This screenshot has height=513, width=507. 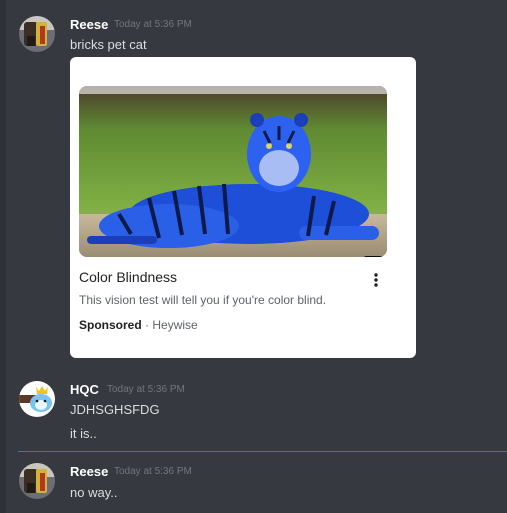 What do you see at coordinates (128, 277) in the screenshot?
I see `embed-title: Color Blindness` at bounding box center [128, 277].